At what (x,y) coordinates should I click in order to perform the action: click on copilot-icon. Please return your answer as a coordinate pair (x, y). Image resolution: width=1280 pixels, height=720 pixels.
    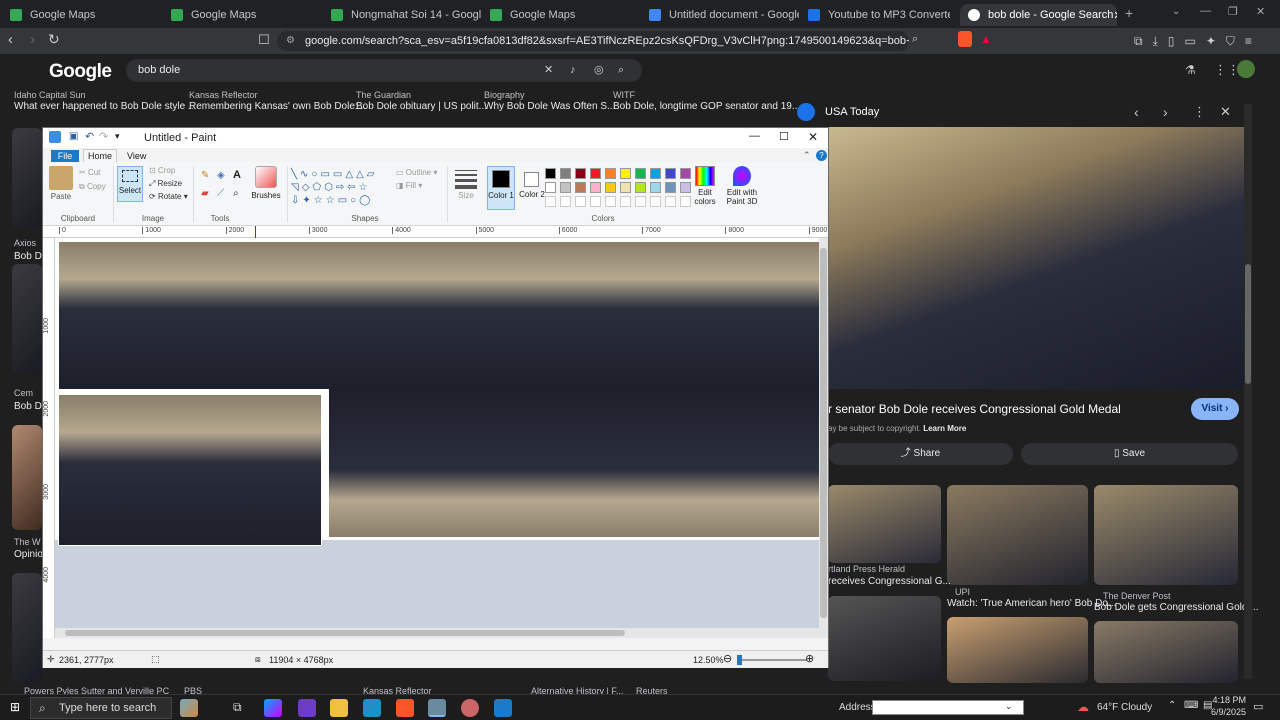
    Looking at the image, I should click on (273, 708).